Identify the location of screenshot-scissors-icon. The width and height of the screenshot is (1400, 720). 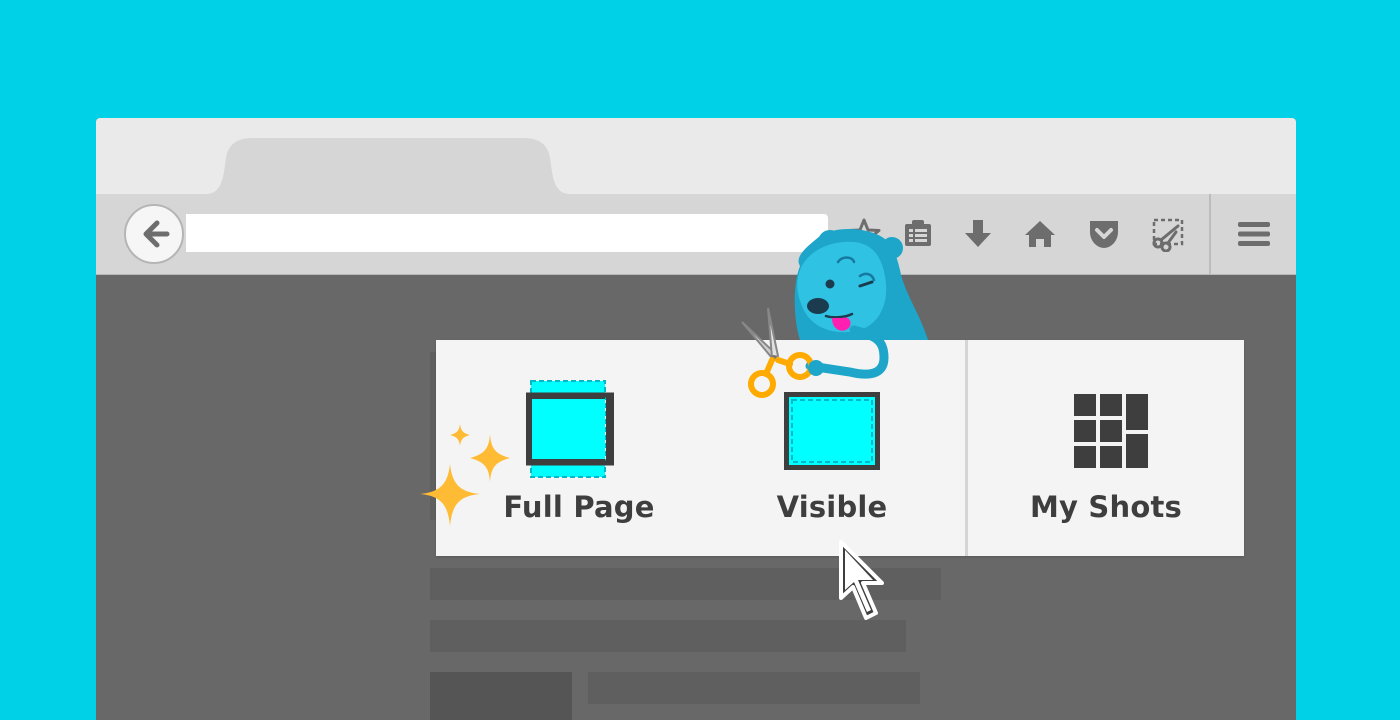
(1168, 235).